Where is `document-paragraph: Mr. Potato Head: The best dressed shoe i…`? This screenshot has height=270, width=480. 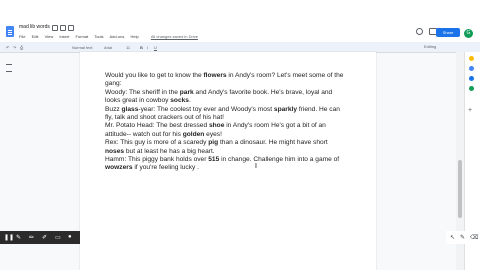 document-paragraph: Mr. Potato Head: The best dressed shoe i… is located at coordinates (225, 130).